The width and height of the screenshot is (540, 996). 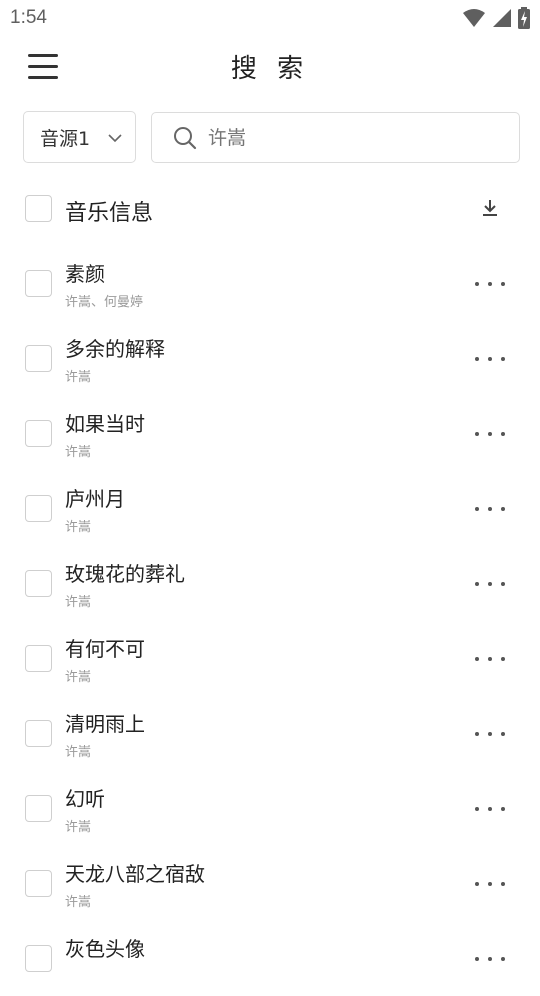 I want to click on app-header: 搜 索, so click(x=270, y=68).